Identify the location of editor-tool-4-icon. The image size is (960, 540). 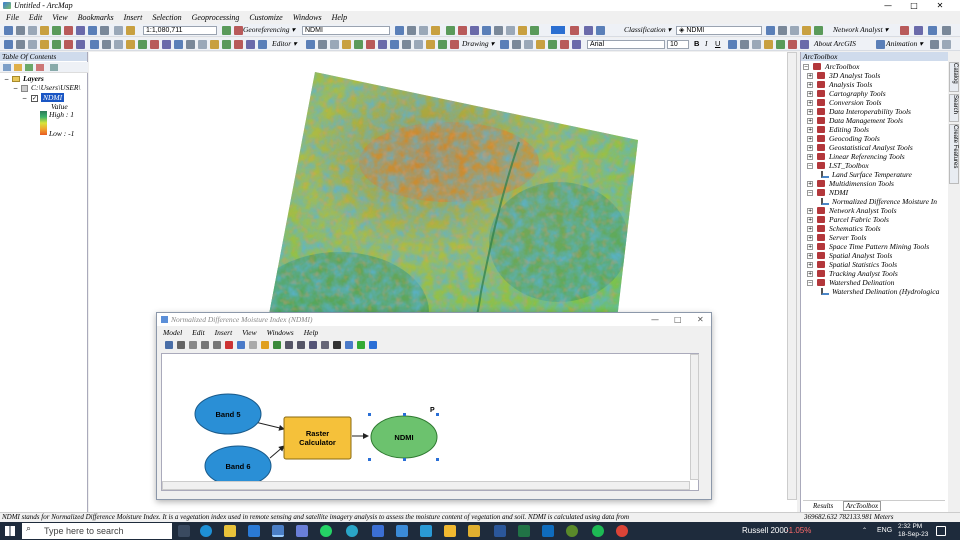
(358, 44).